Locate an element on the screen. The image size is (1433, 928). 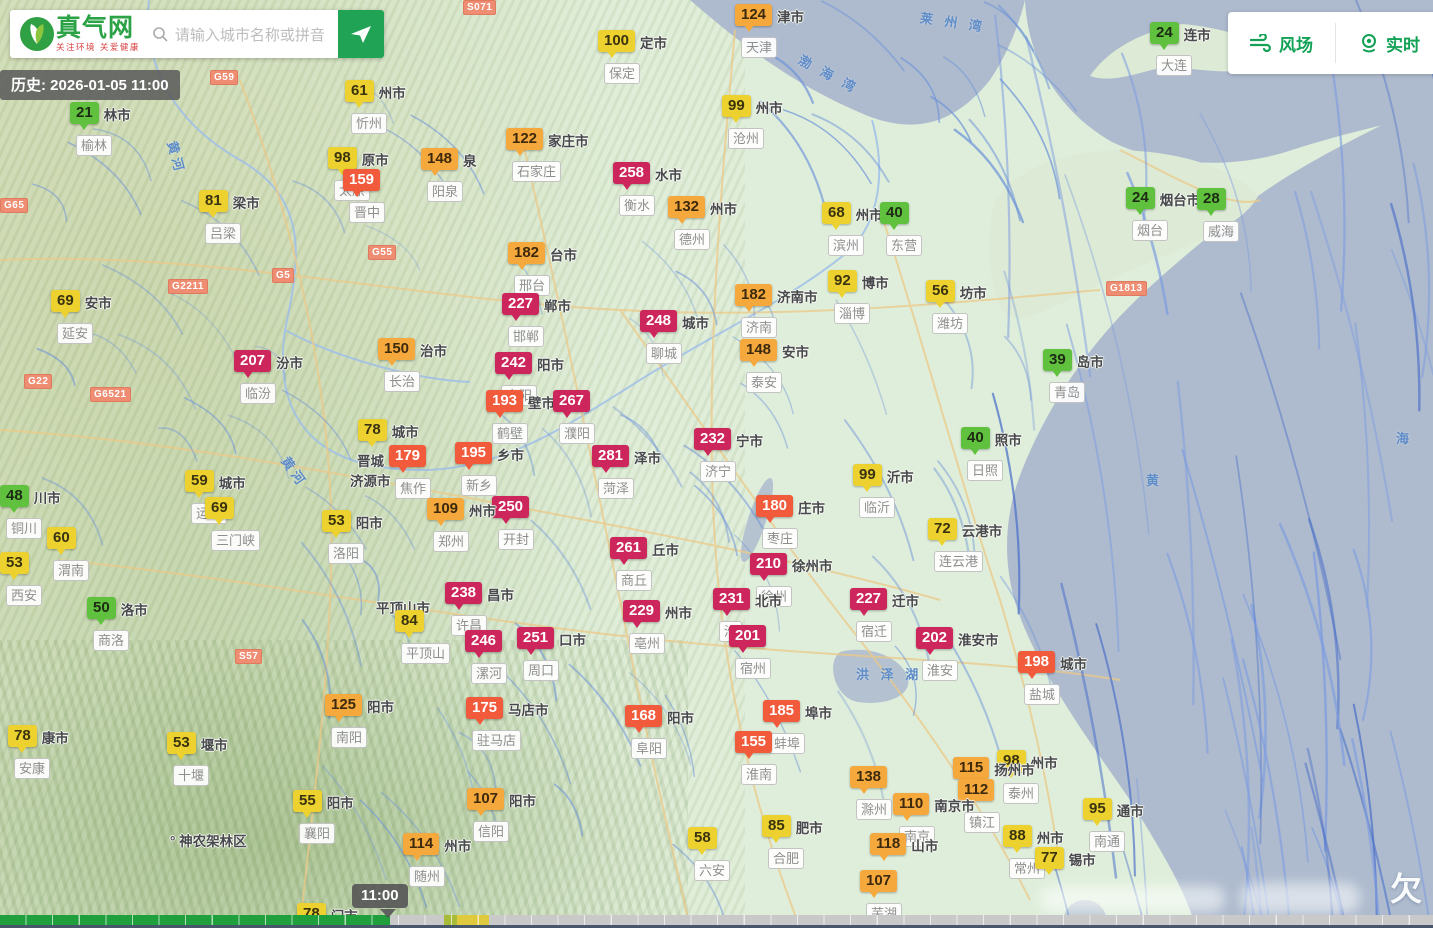
search-input: 请输入城市名称或拼音 is located at coordinates (242, 34).